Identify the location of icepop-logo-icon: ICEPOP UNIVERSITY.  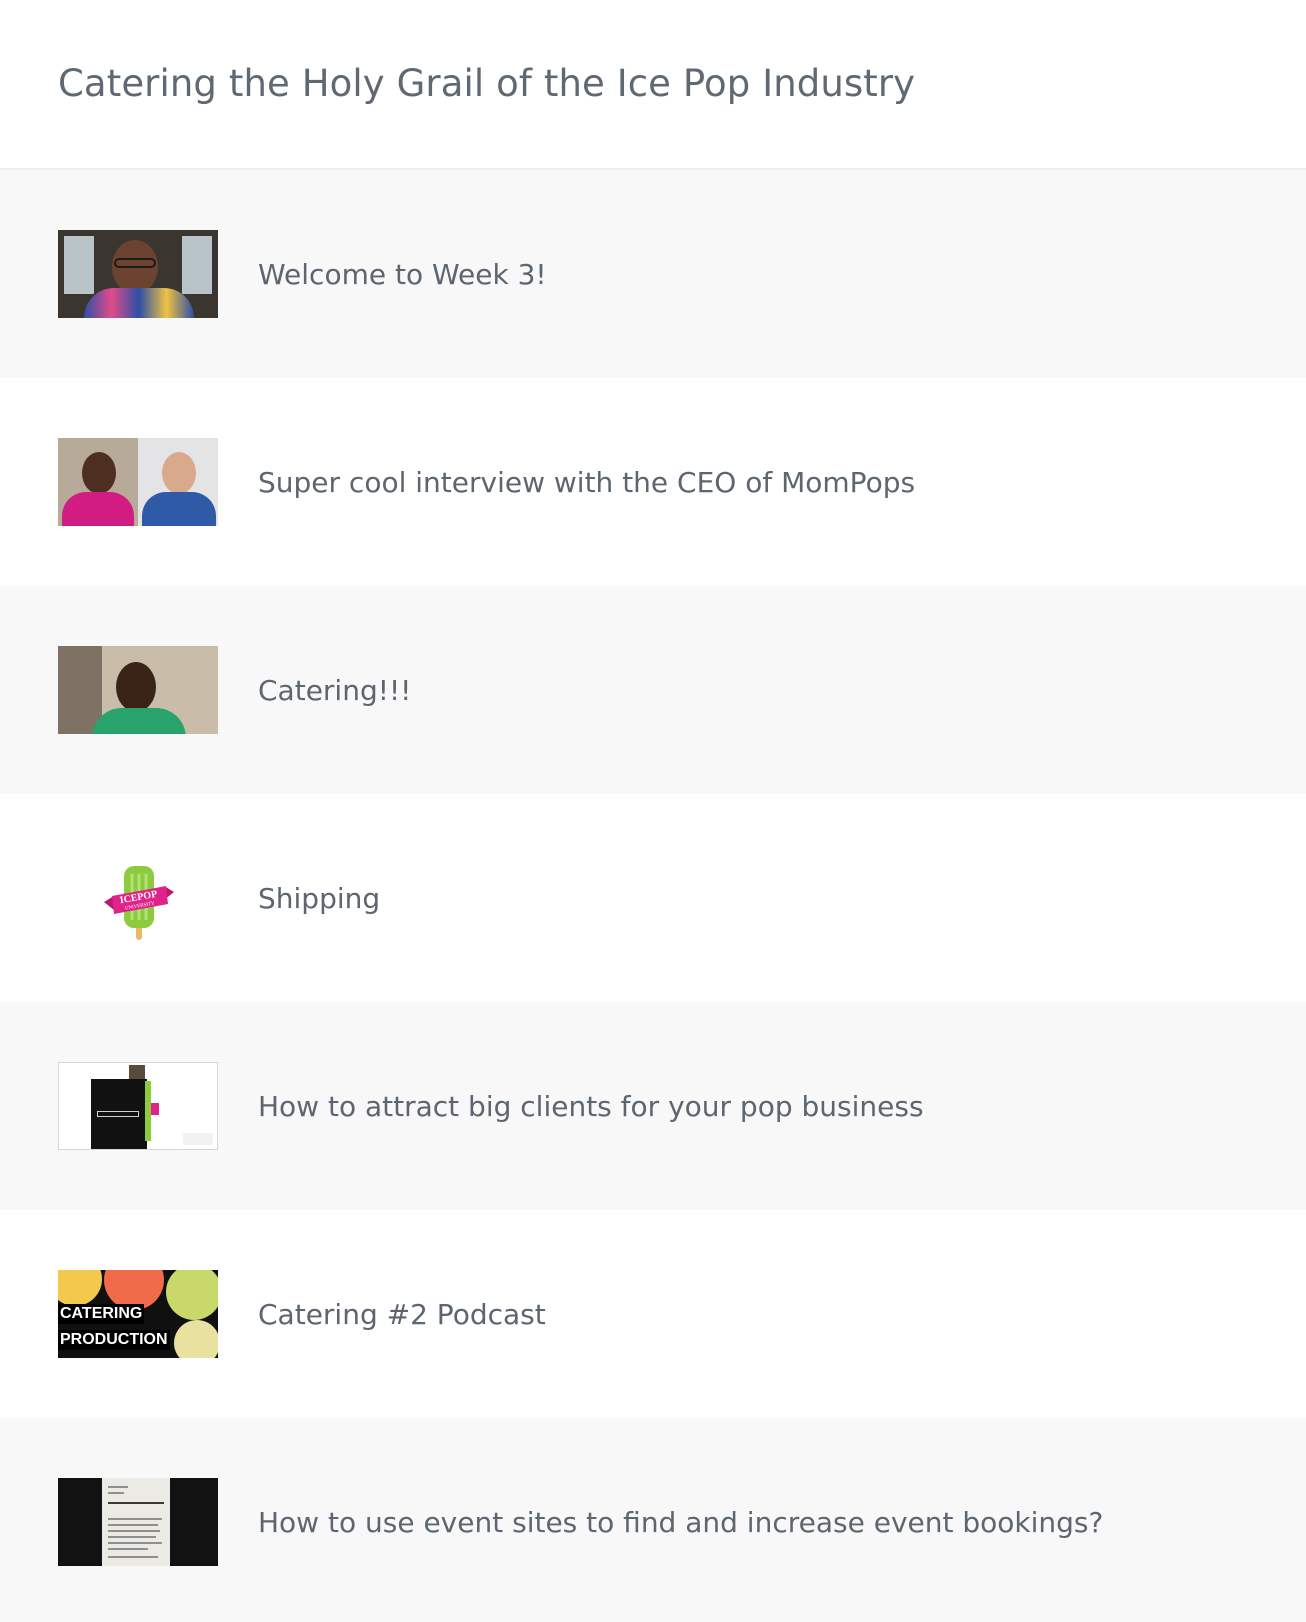
(139, 903).